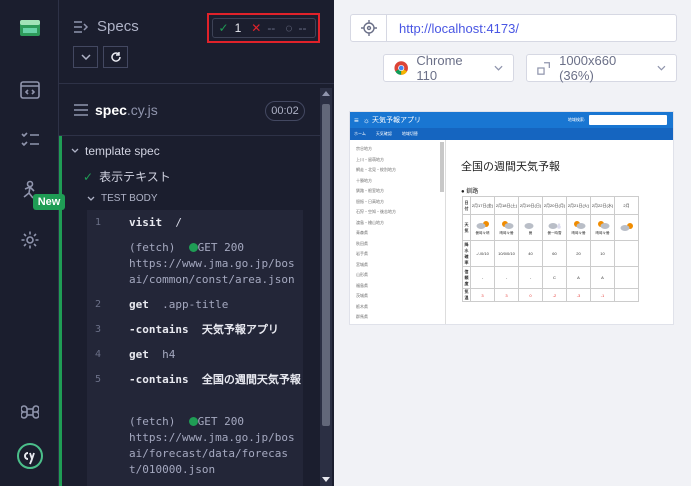 This screenshot has height=486, width=691. Describe the element at coordinates (122, 151) in the screenshot. I see `suite-title: template spec` at that location.